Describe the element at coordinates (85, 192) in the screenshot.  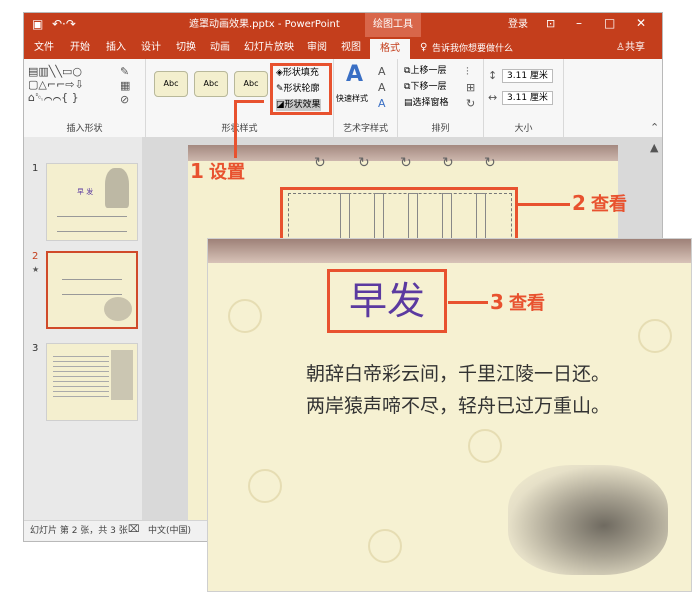
I see `thumb-title: 早 发` at that location.